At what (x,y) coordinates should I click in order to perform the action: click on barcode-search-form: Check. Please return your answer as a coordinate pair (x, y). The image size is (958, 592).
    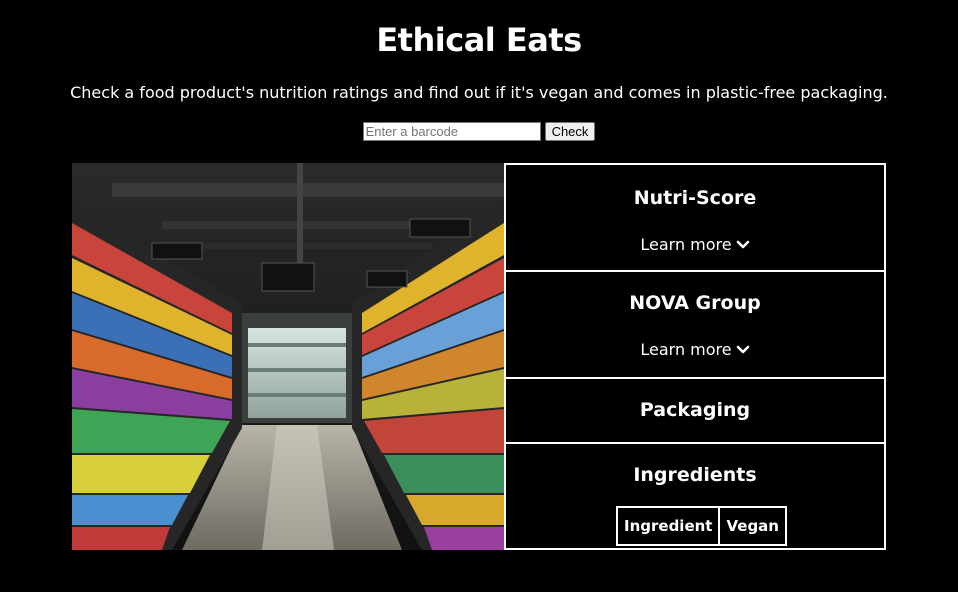
    Looking at the image, I should click on (479, 131).